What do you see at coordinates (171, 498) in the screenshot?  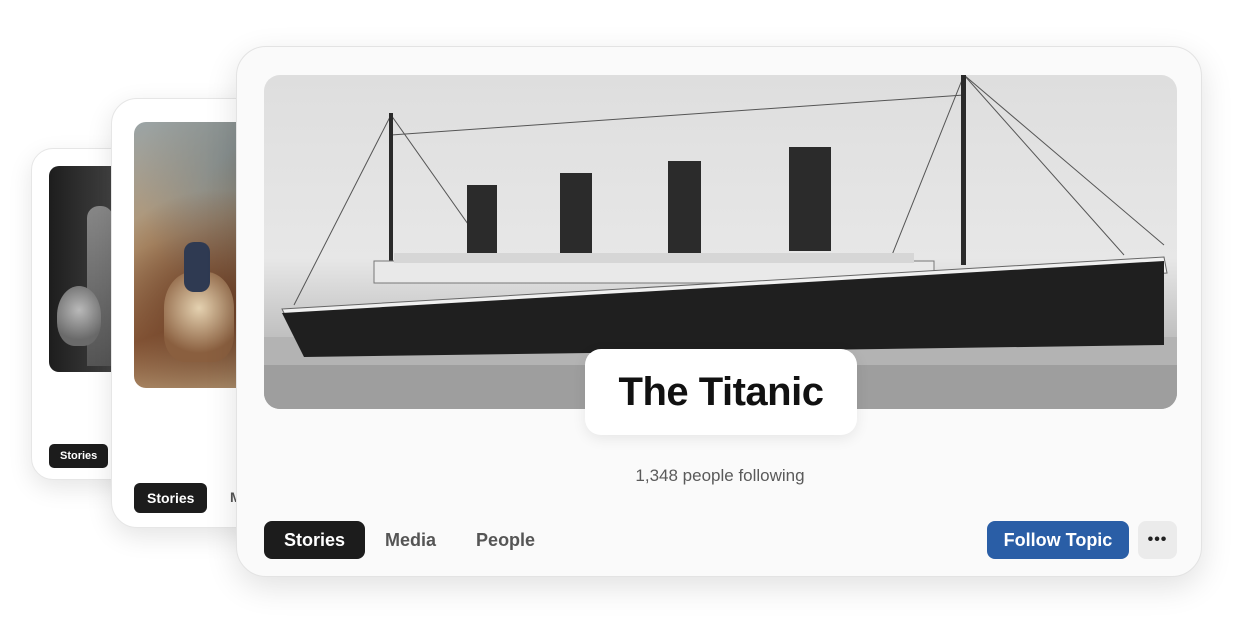 I see `tab-stories-middle: Stories` at bounding box center [171, 498].